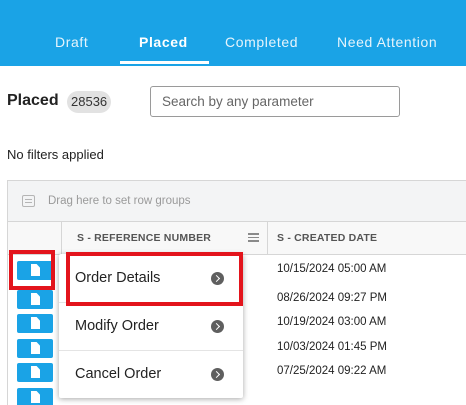 The height and width of the screenshot is (405, 466). What do you see at coordinates (144, 238) in the screenshot?
I see `column-header-reference-number: S - REFERENCE NUMBER` at bounding box center [144, 238].